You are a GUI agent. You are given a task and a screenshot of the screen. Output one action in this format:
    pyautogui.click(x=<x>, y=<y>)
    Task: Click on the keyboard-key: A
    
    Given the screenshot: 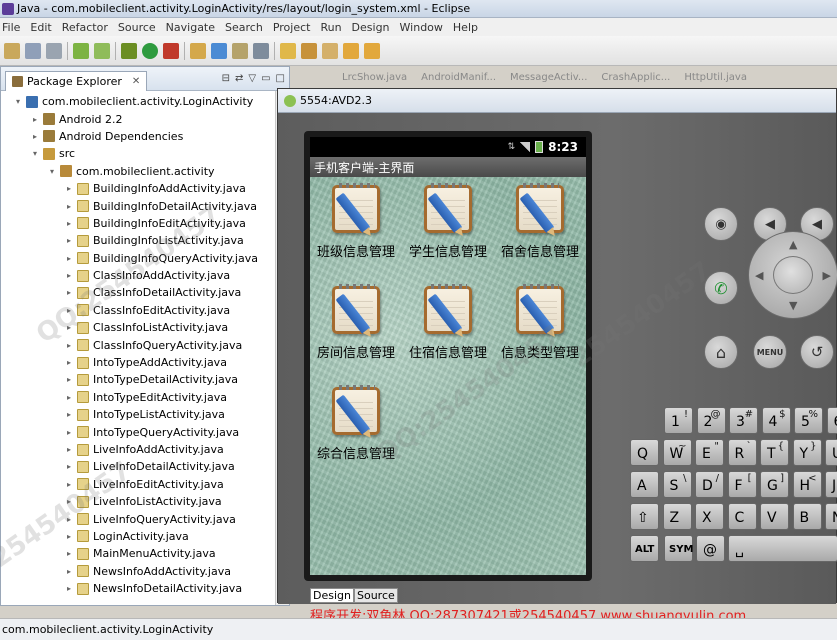 What is the action you would take?
    pyautogui.click(x=644, y=484)
    